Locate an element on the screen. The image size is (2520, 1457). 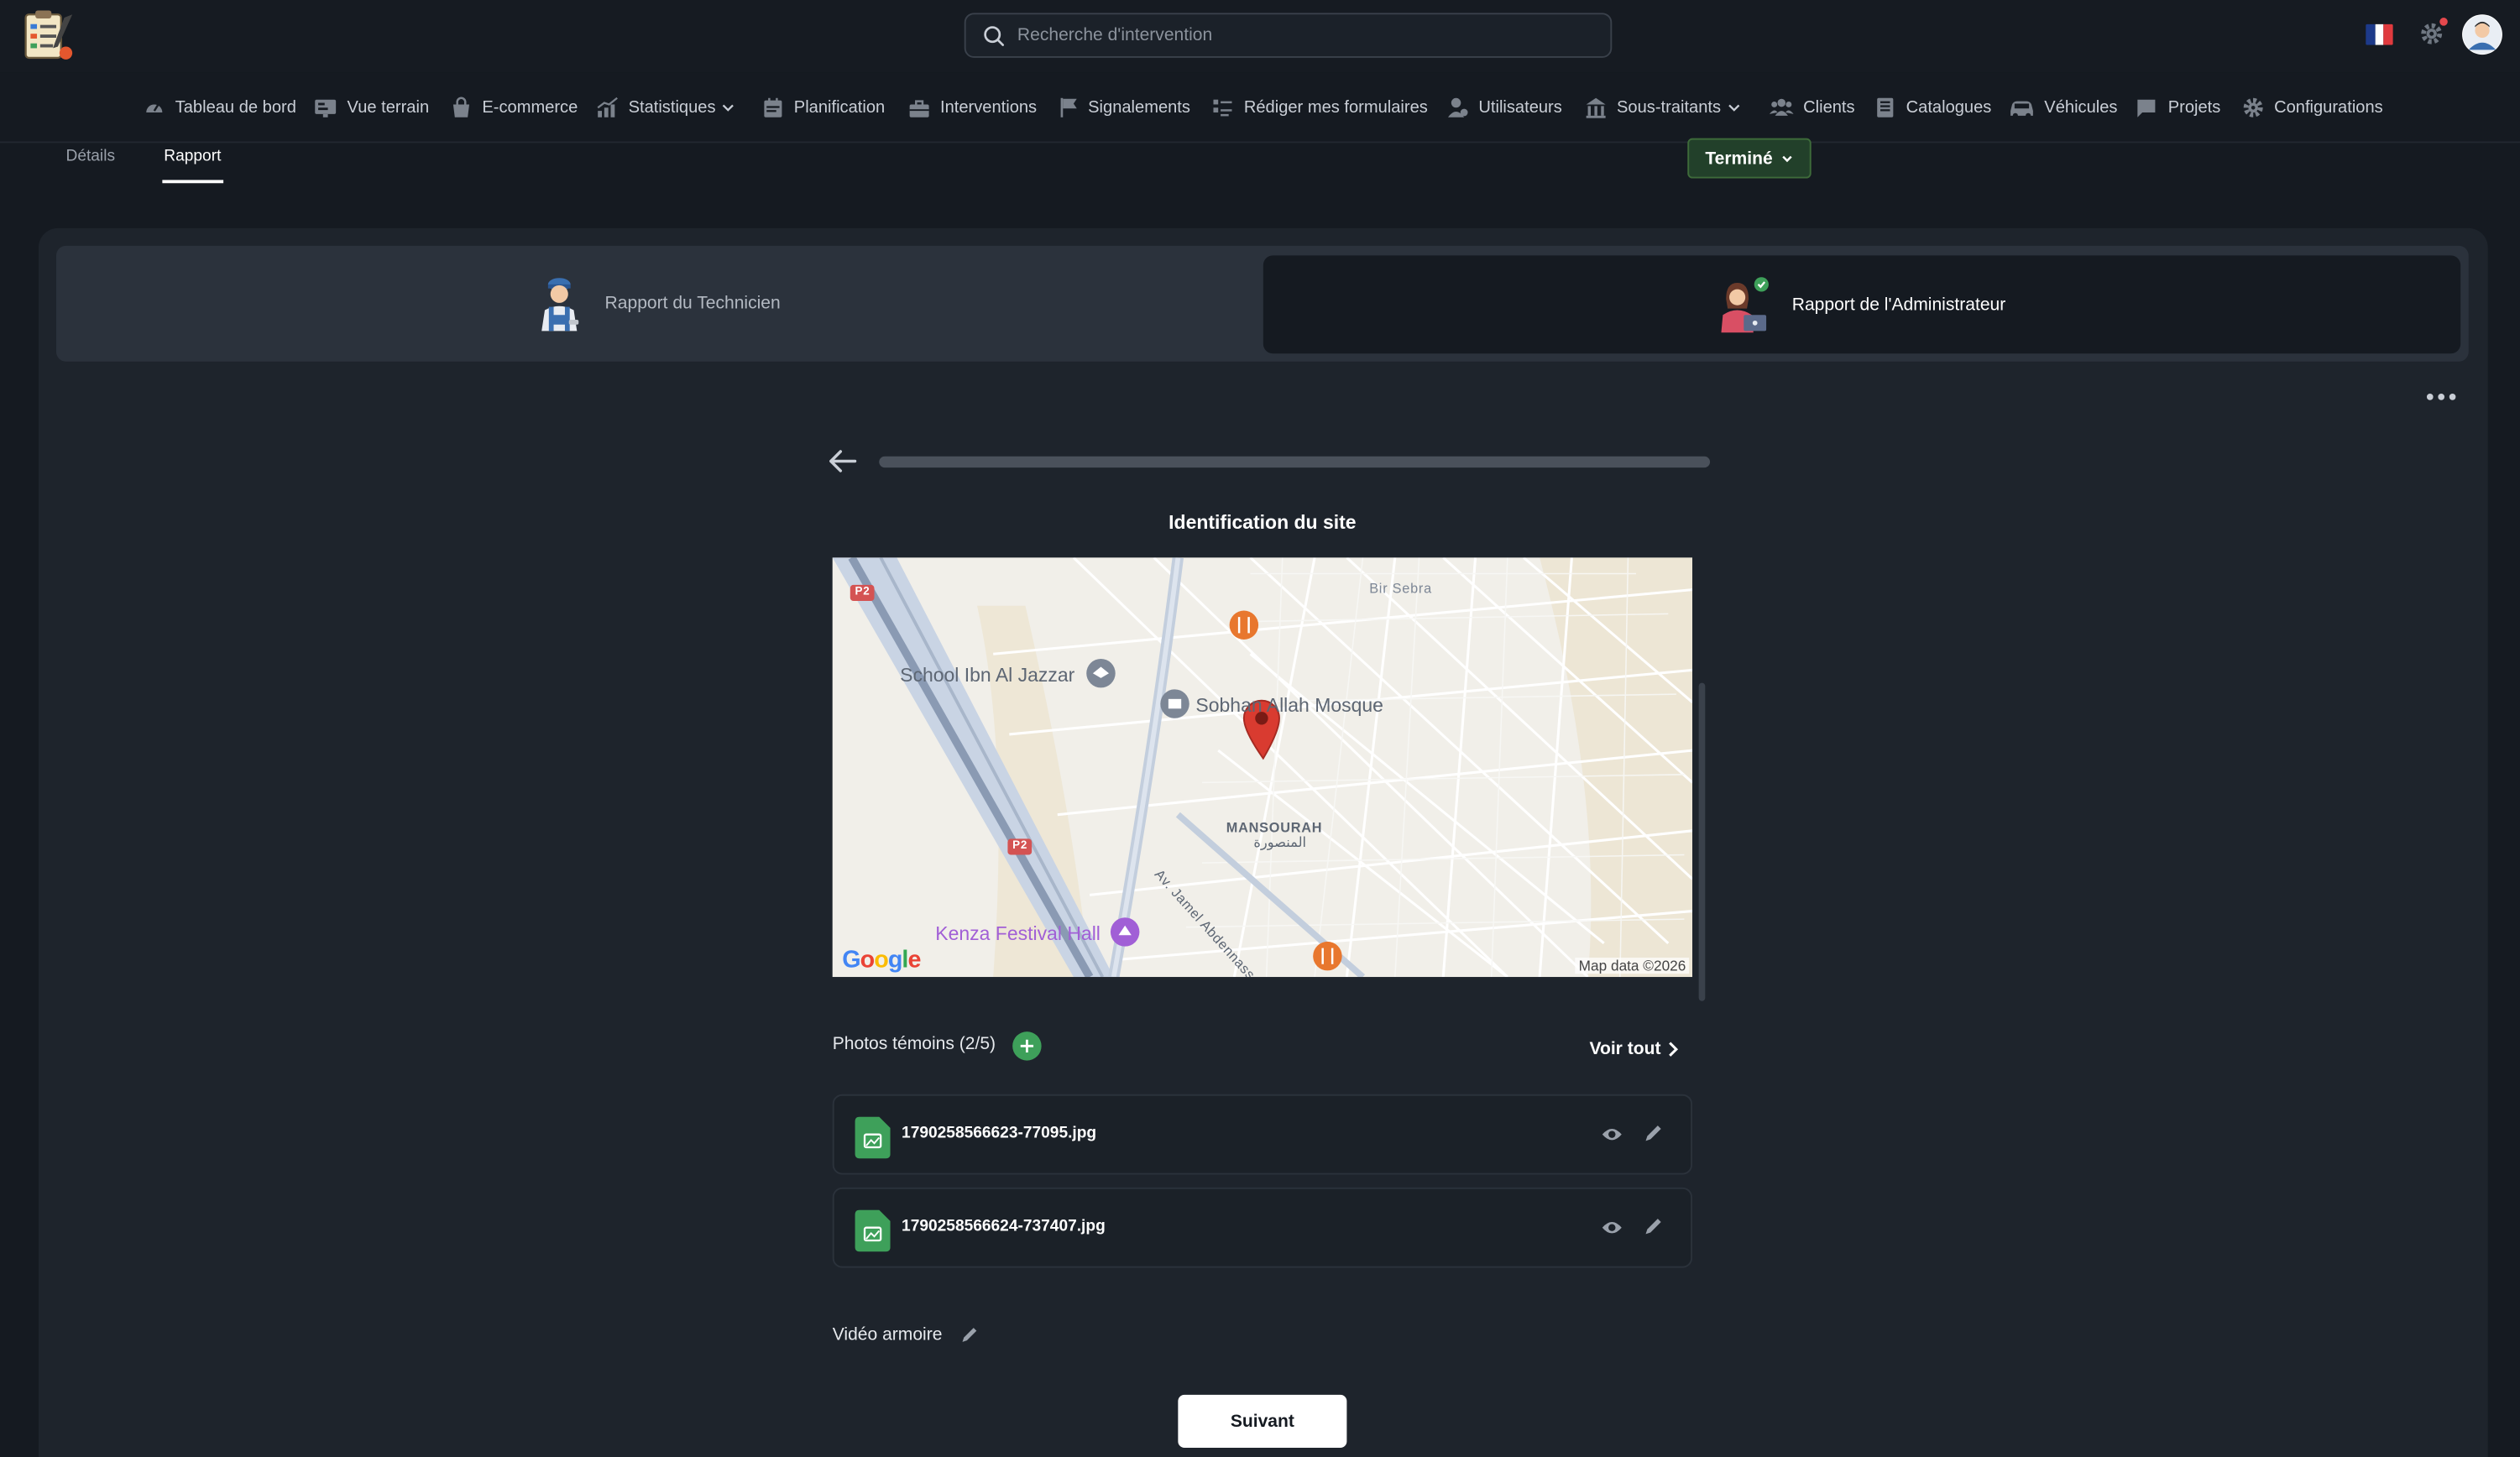
status-dropdown-button: Terminé is located at coordinates (1749, 158).